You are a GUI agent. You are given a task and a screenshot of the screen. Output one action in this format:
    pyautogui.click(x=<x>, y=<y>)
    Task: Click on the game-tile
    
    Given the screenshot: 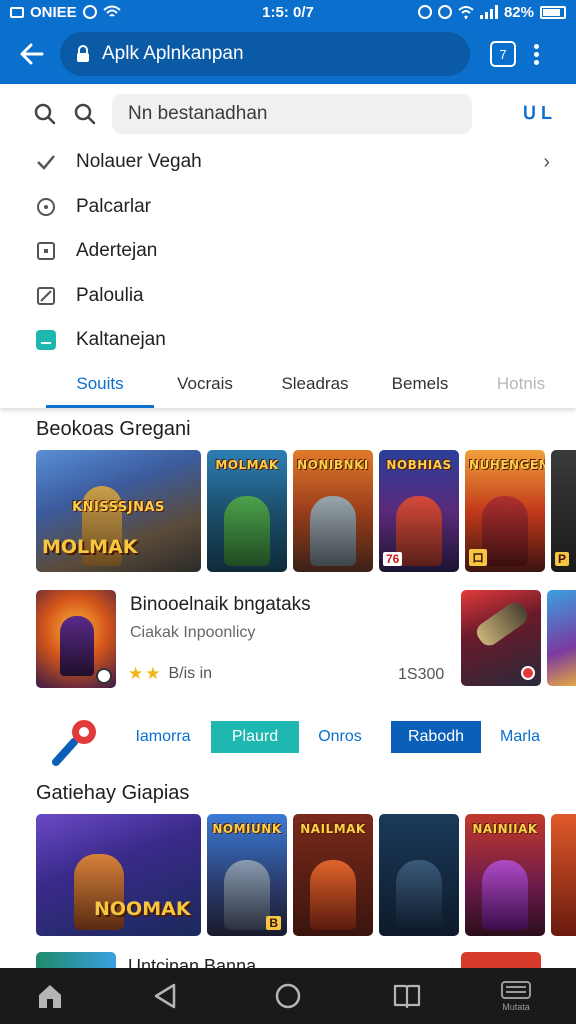 What is the action you would take?
    pyautogui.click(x=419, y=875)
    